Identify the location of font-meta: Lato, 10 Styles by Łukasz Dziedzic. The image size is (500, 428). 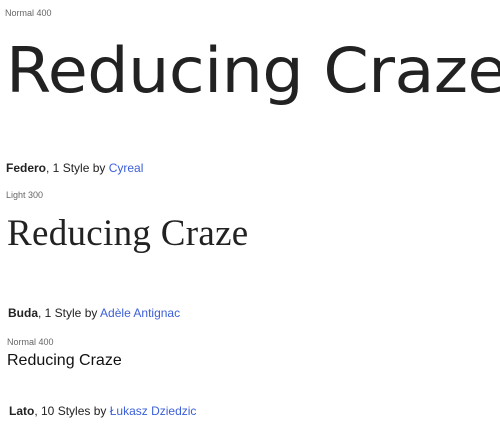
(102, 411).